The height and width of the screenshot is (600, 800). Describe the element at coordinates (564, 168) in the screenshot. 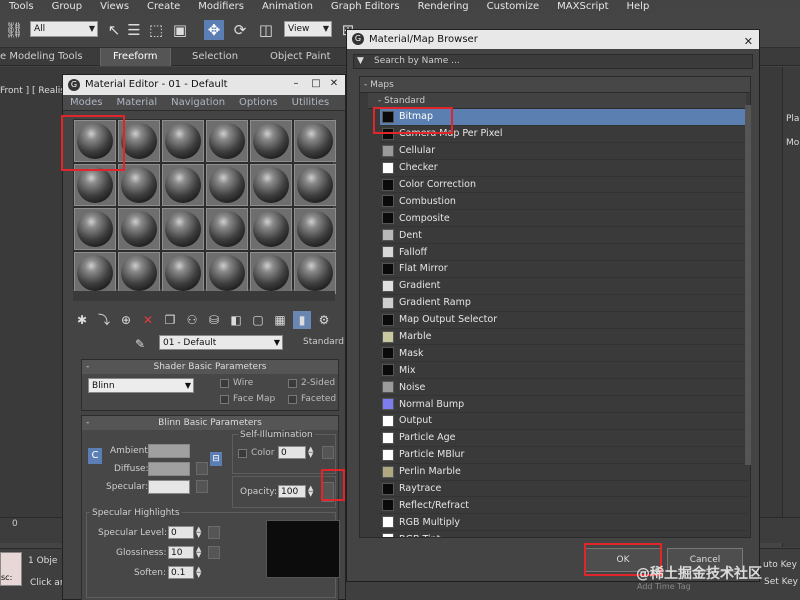

I see `map-list-item: Checker` at that location.